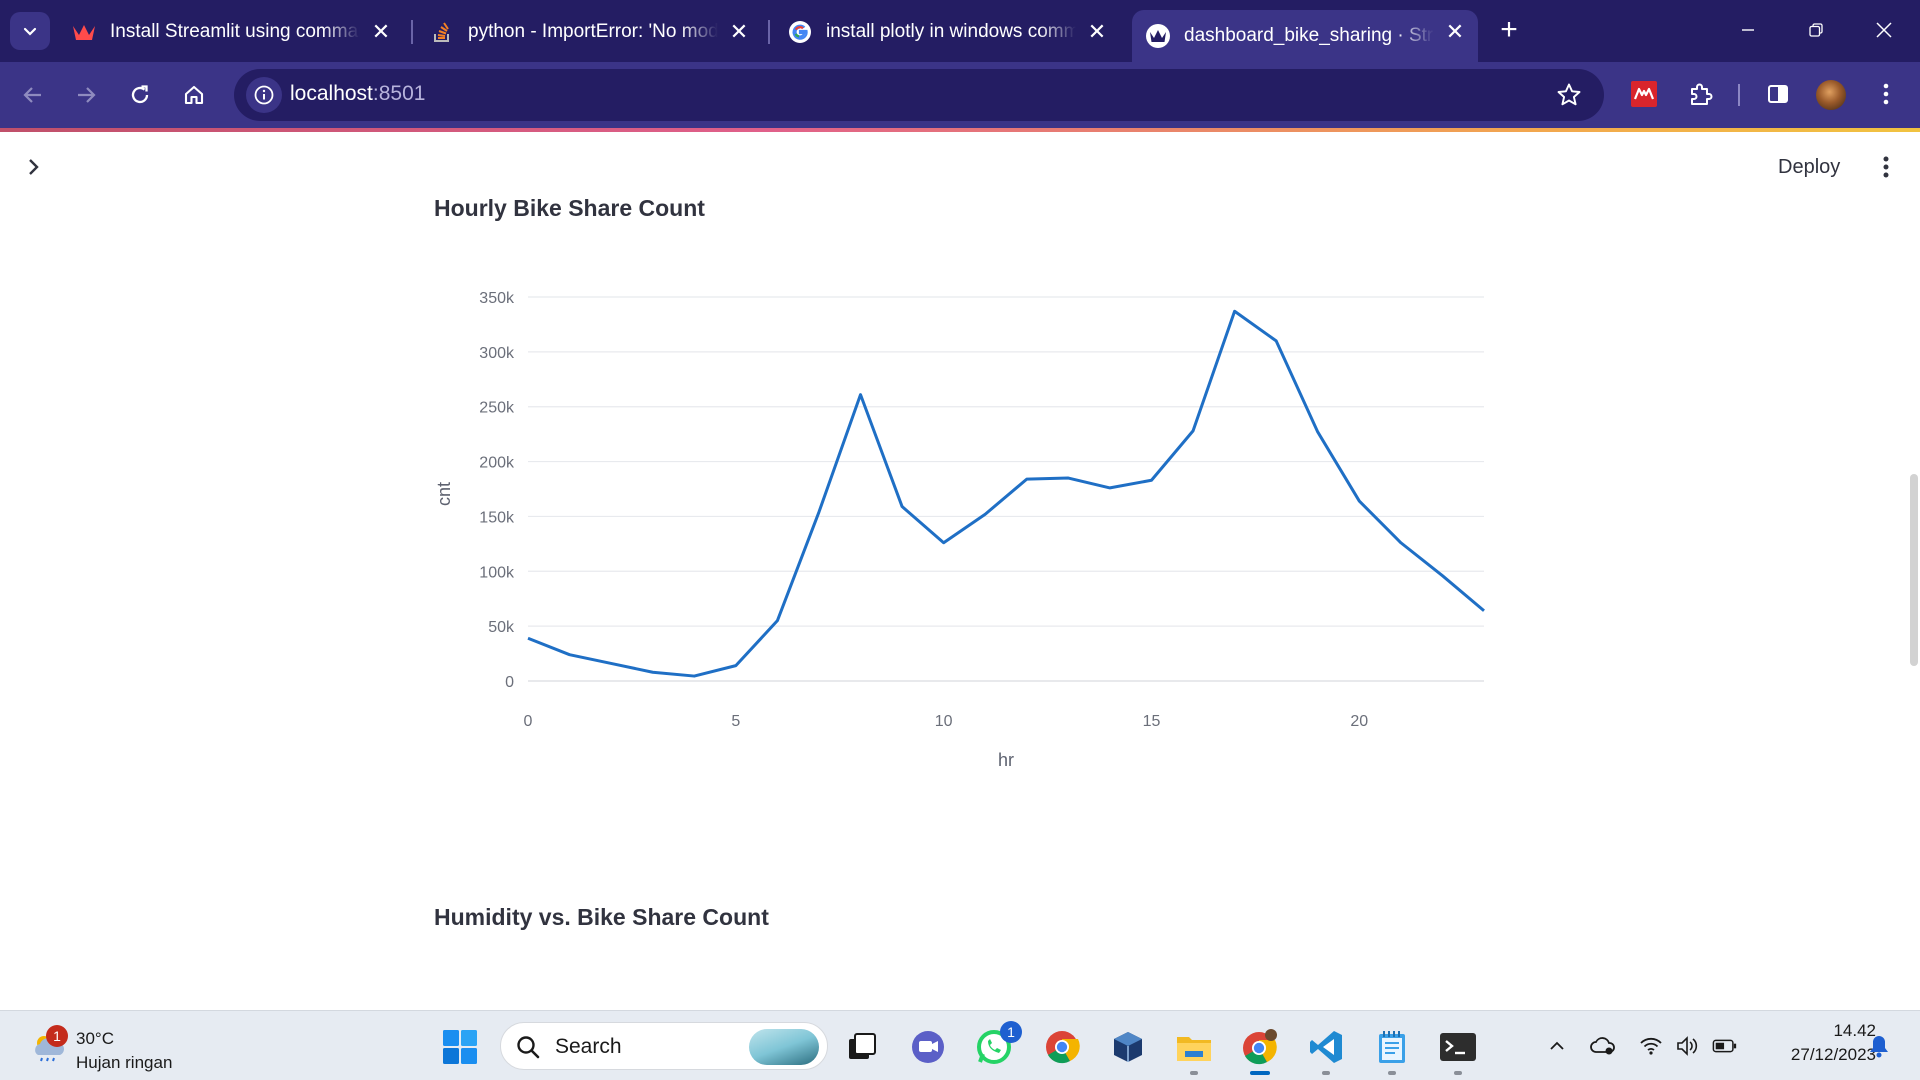 The height and width of the screenshot is (1080, 1920). I want to click on x-tick-label: 5, so click(735, 721).